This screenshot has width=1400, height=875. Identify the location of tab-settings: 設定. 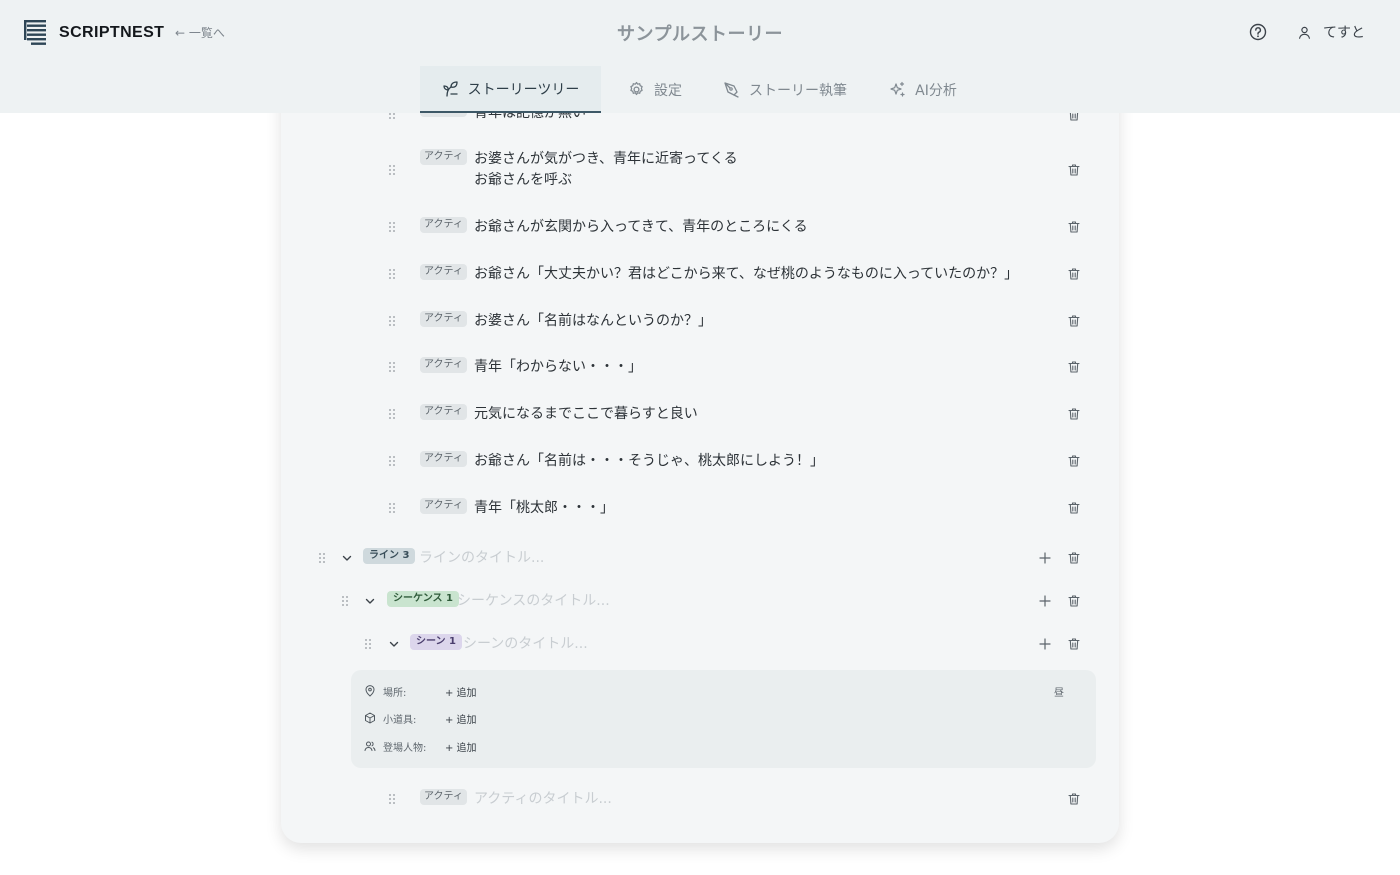
(655, 89).